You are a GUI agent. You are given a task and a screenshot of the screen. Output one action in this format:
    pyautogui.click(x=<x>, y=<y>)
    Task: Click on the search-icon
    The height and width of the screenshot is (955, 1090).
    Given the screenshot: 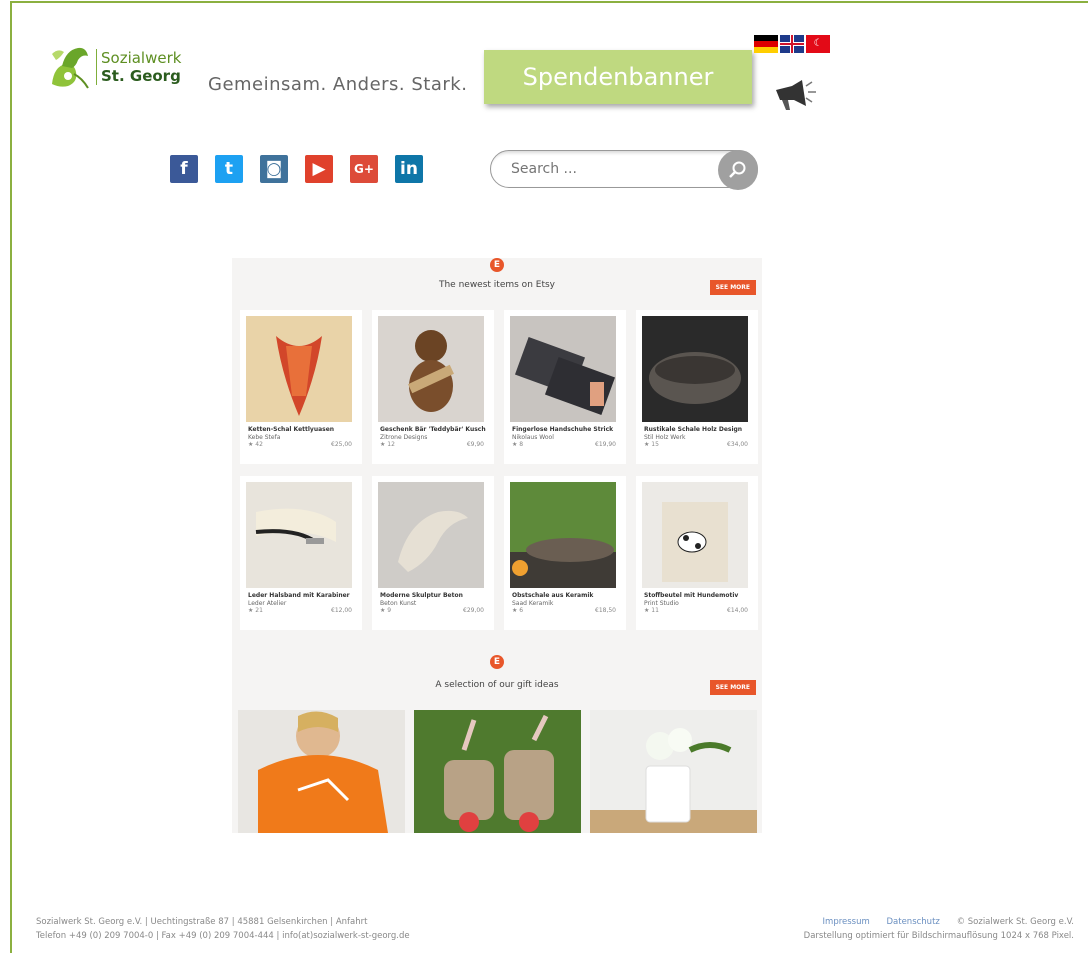 What is the action you would take?
    pyautogui.click(x=737, y=169)
    